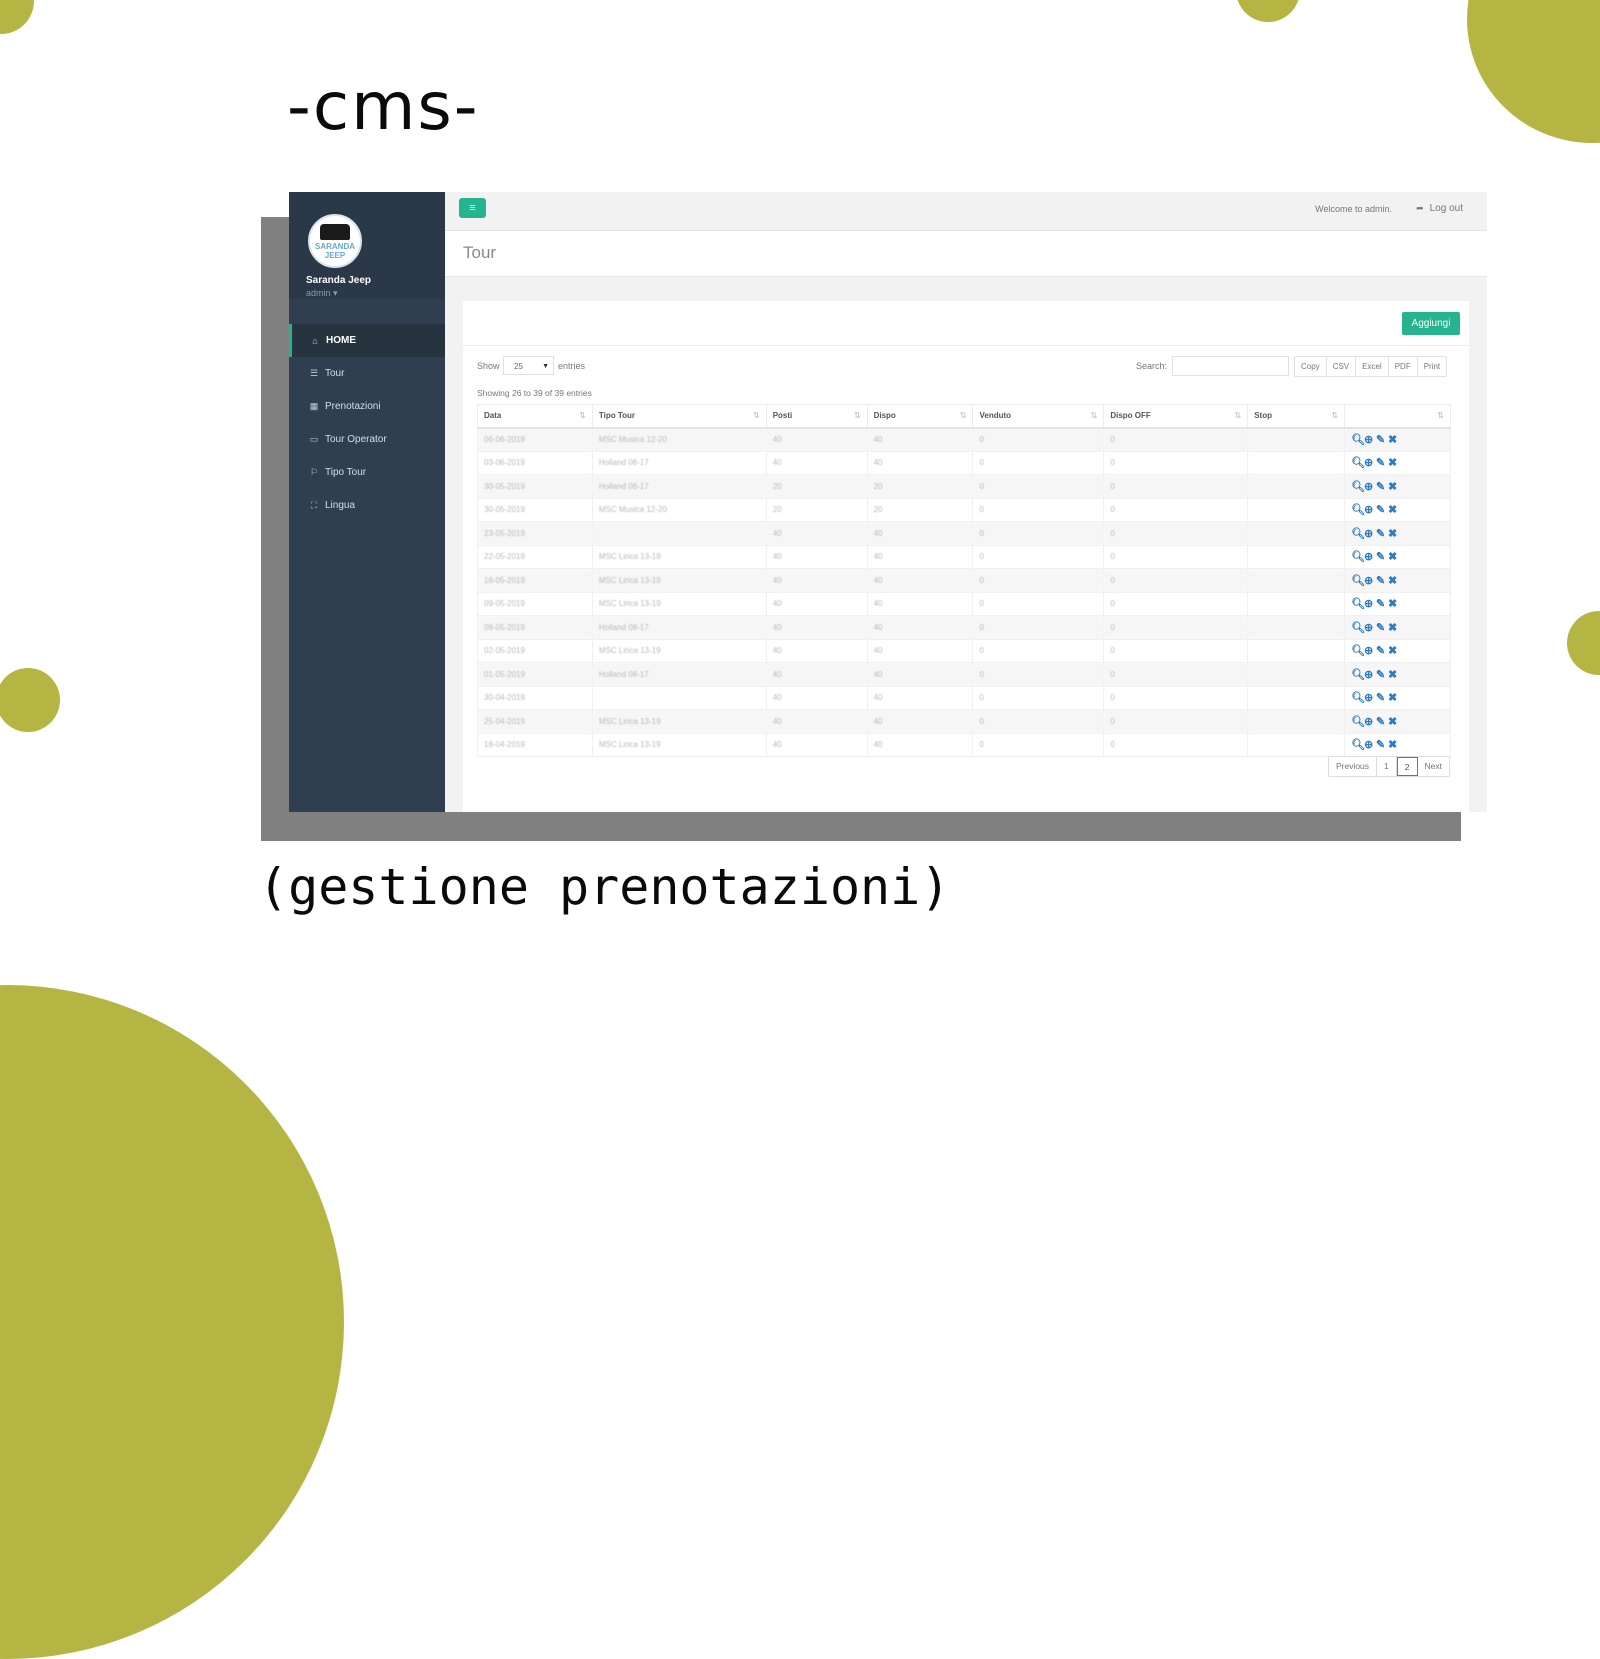 The width and height of the screenshot is (1600, 1659). What do you see at coordinates (1397, 416) in the screenshot?
I see `column-header-actions: ⇅` at bounding box center [1397, 416].